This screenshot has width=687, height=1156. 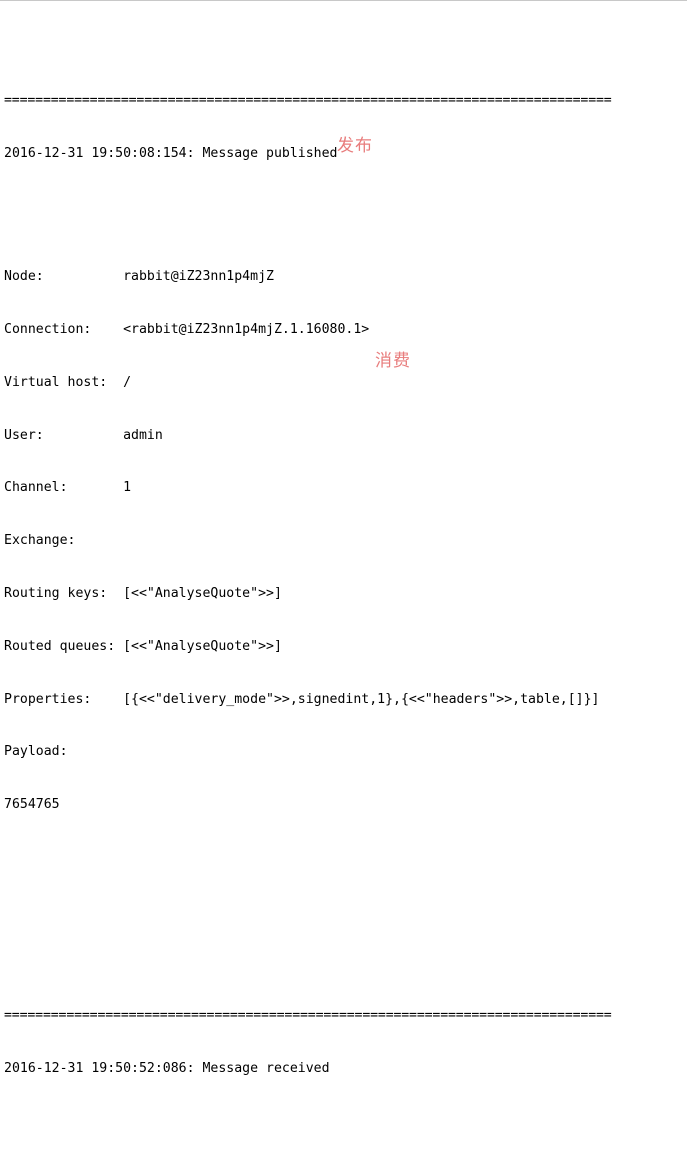 What do you see at coordinates (127, 488) in the screenshot?
I see `field-value: 1` at bounding box center [127, 488].